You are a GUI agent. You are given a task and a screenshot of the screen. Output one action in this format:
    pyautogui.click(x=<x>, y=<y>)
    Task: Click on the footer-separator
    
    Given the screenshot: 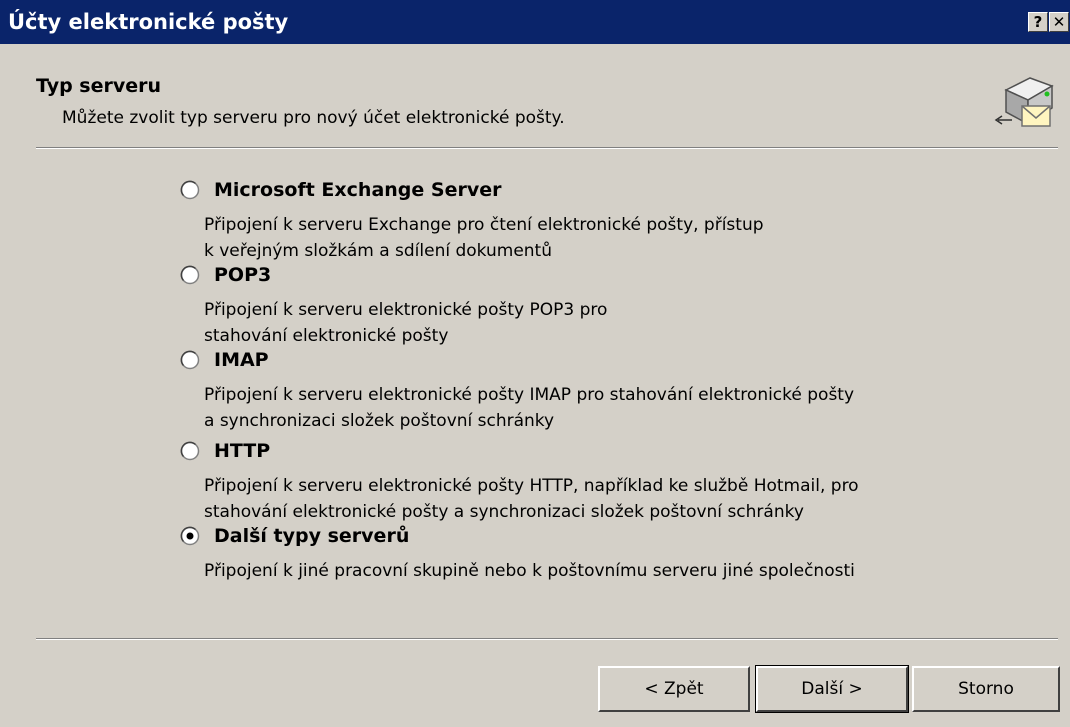 What is the action you would take?
    pyautogui.click(x=547, y=639)
    